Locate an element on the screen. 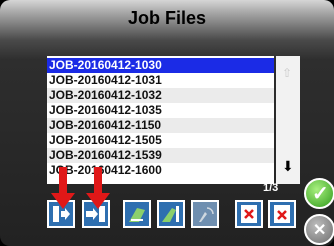 The image size is (334, 246). cancel-button is located at coordinates (319, 229).